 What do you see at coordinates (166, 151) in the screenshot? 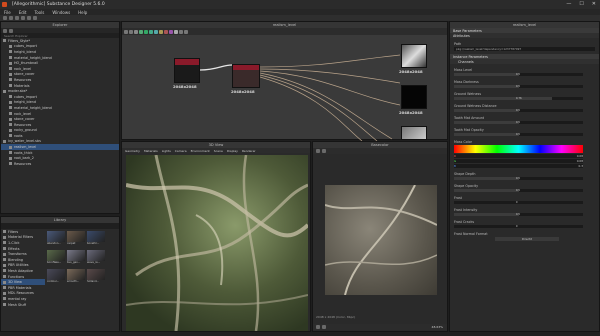
I see `menu-lights: Lights` at bounding box center [166, 151].